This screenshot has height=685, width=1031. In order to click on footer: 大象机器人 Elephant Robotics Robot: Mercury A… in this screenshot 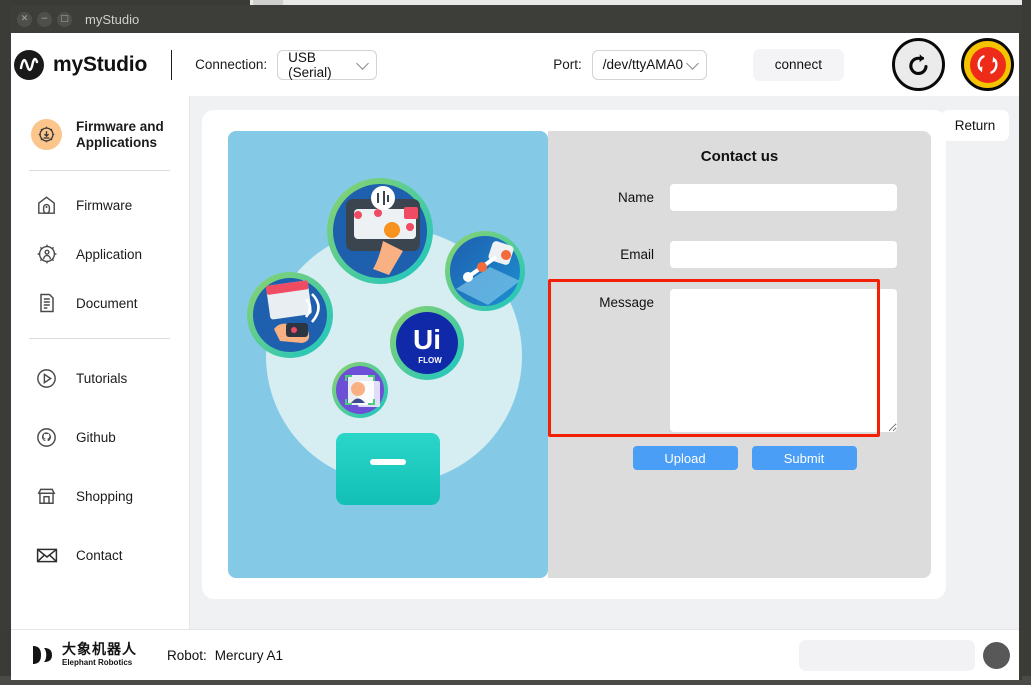, I will do `click(516, 654)`.